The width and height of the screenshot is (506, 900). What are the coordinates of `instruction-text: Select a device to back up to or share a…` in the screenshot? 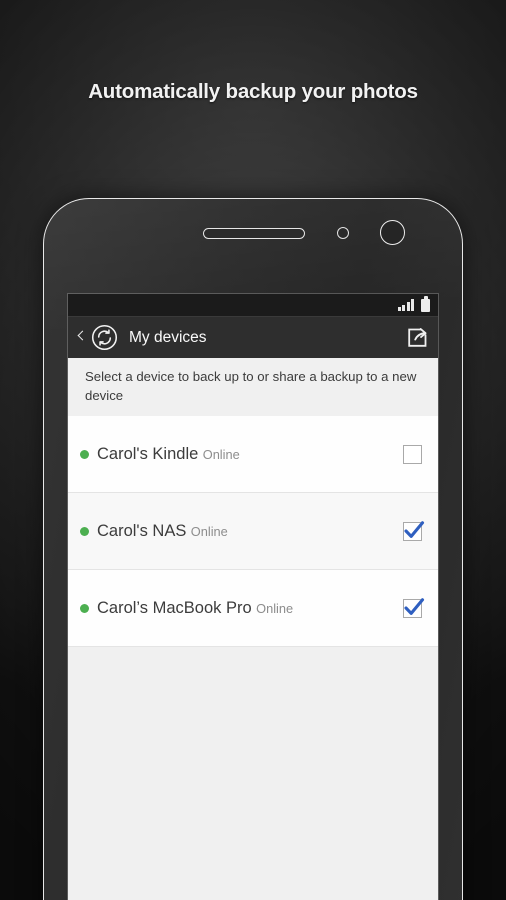 It's located at (253, 387).